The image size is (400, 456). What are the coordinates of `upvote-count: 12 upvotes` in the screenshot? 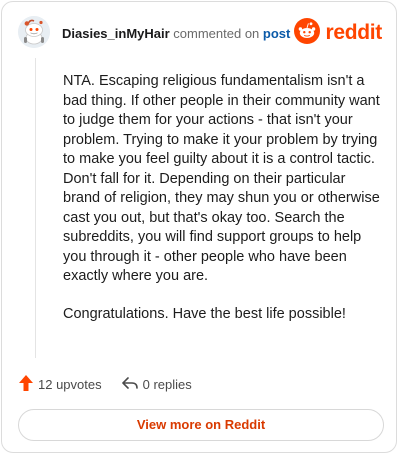 It's located at (70, 384).